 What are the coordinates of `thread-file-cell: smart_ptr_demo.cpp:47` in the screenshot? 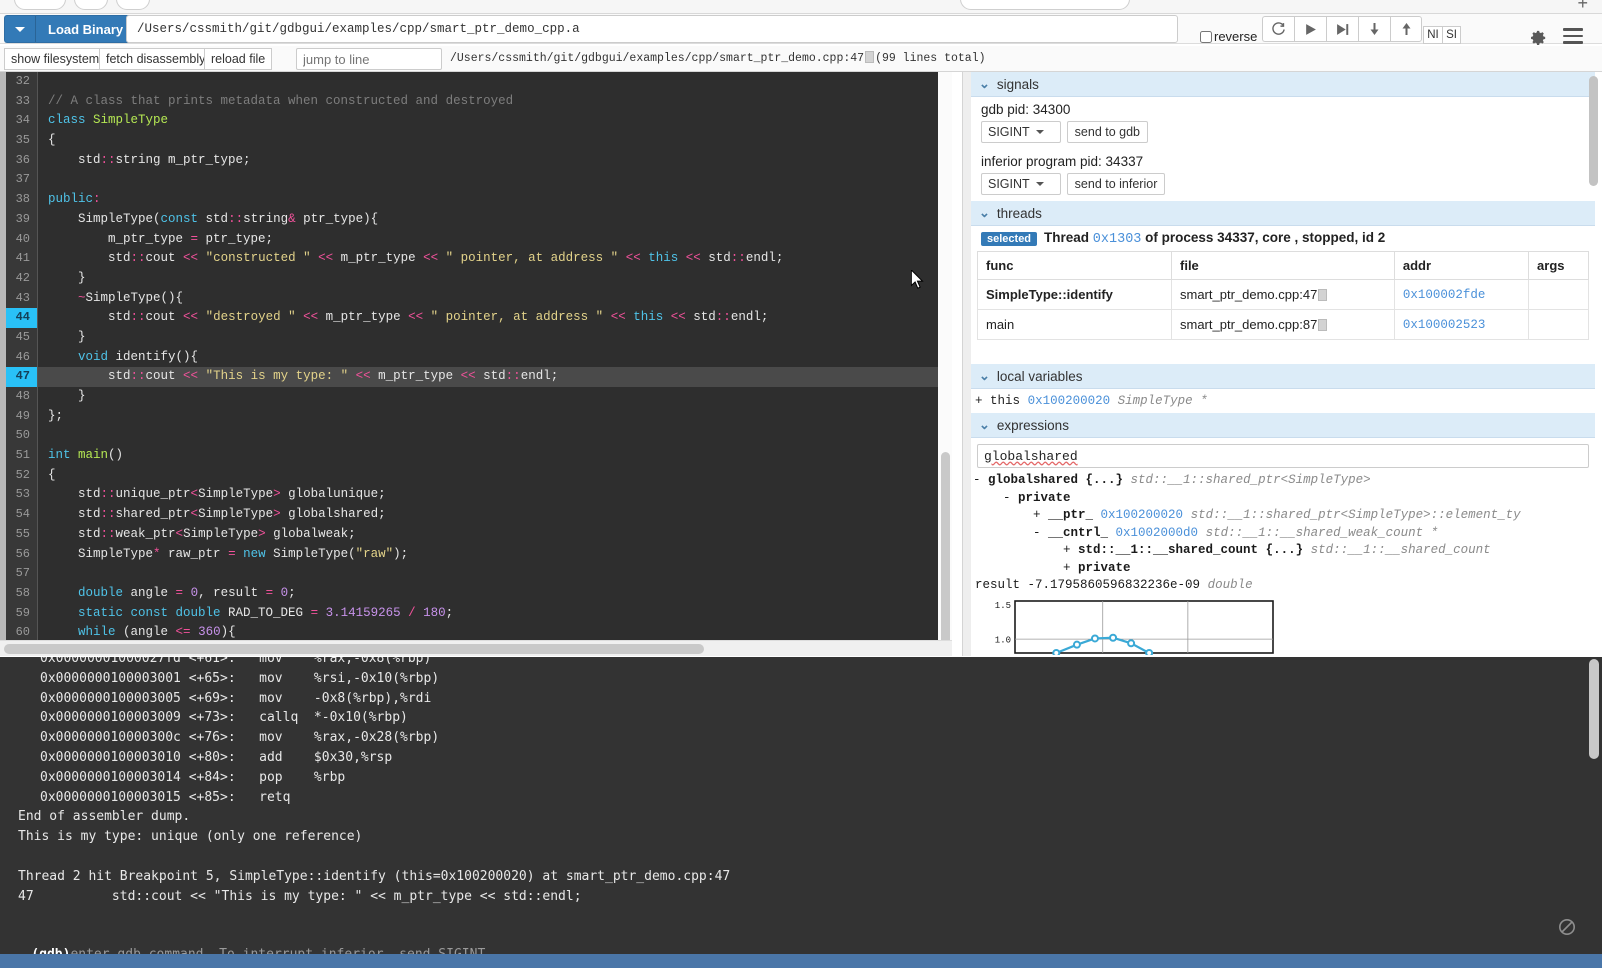 It's located at (1283, 294).